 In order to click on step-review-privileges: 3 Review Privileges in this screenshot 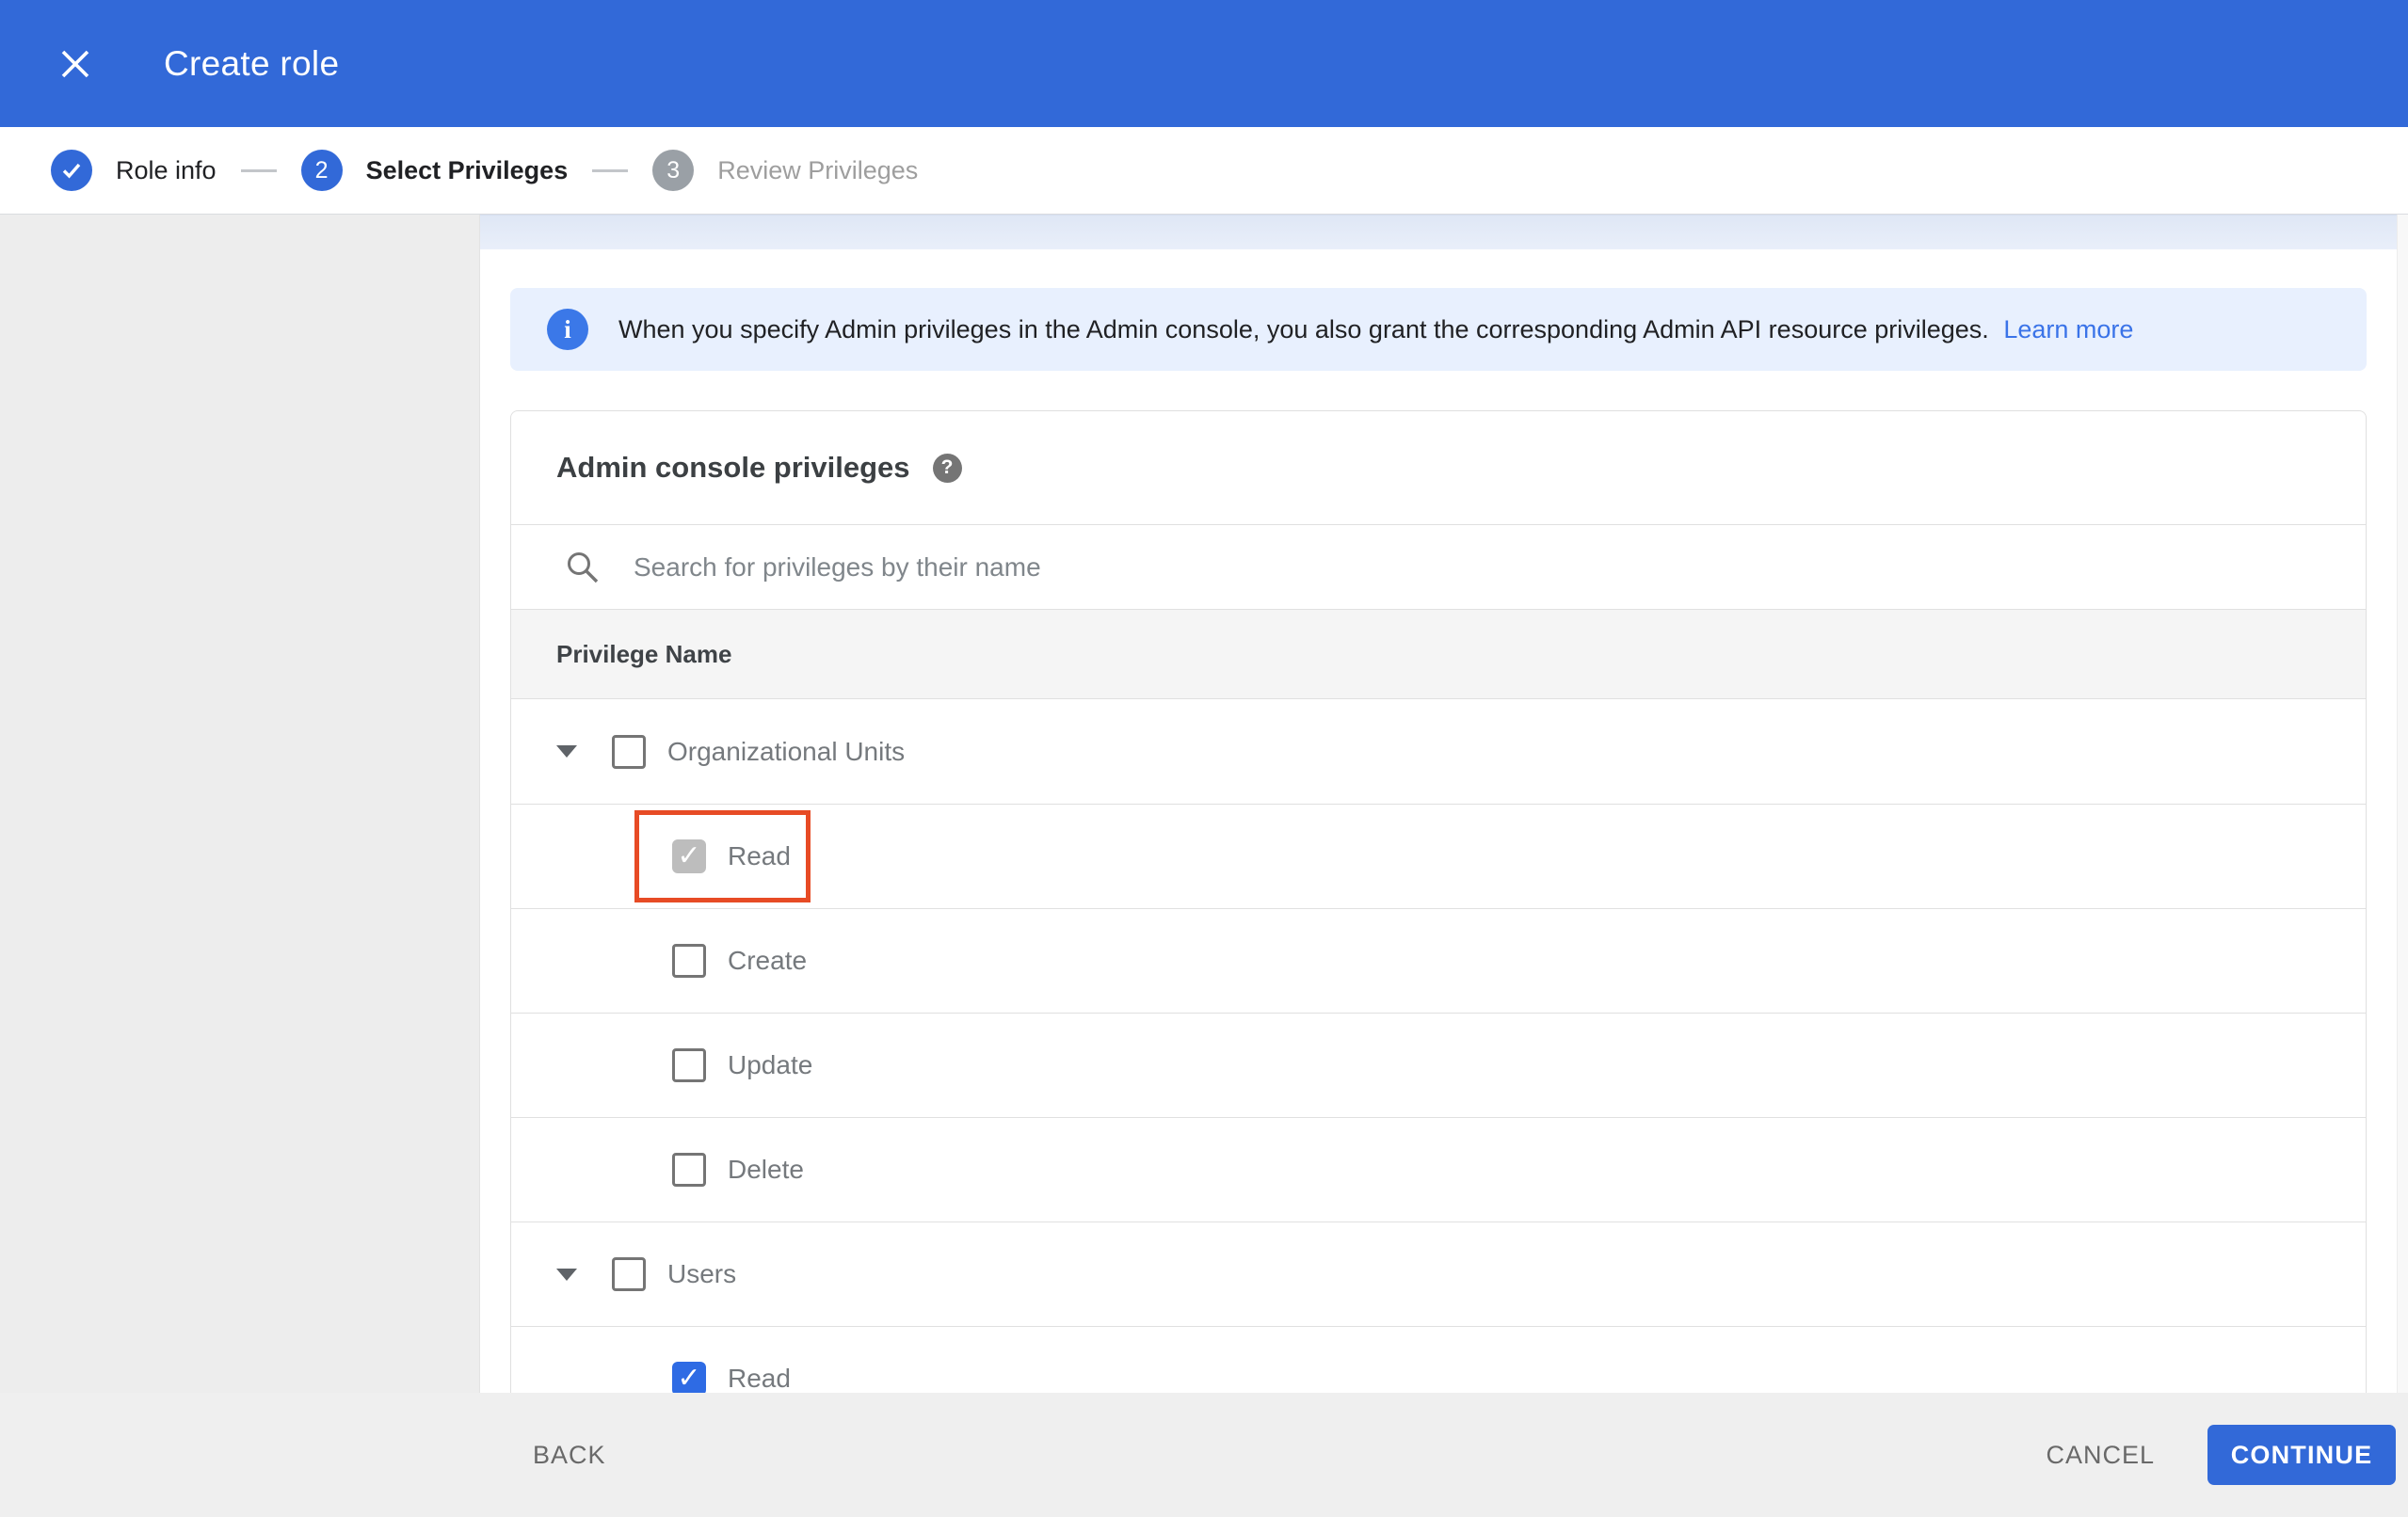, I will do `click(785, 170)`.